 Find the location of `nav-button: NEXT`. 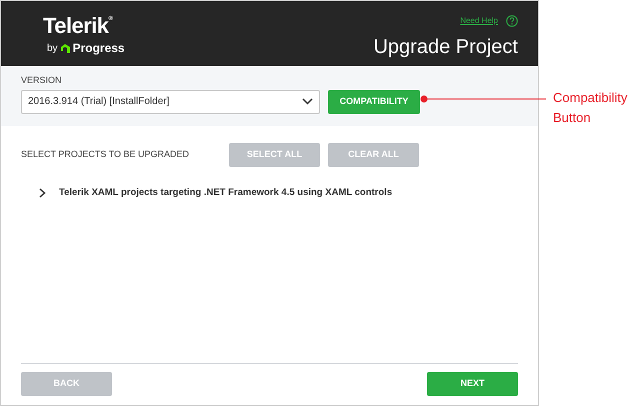

nav-button: NEXT is located at coordinates (472, 384).